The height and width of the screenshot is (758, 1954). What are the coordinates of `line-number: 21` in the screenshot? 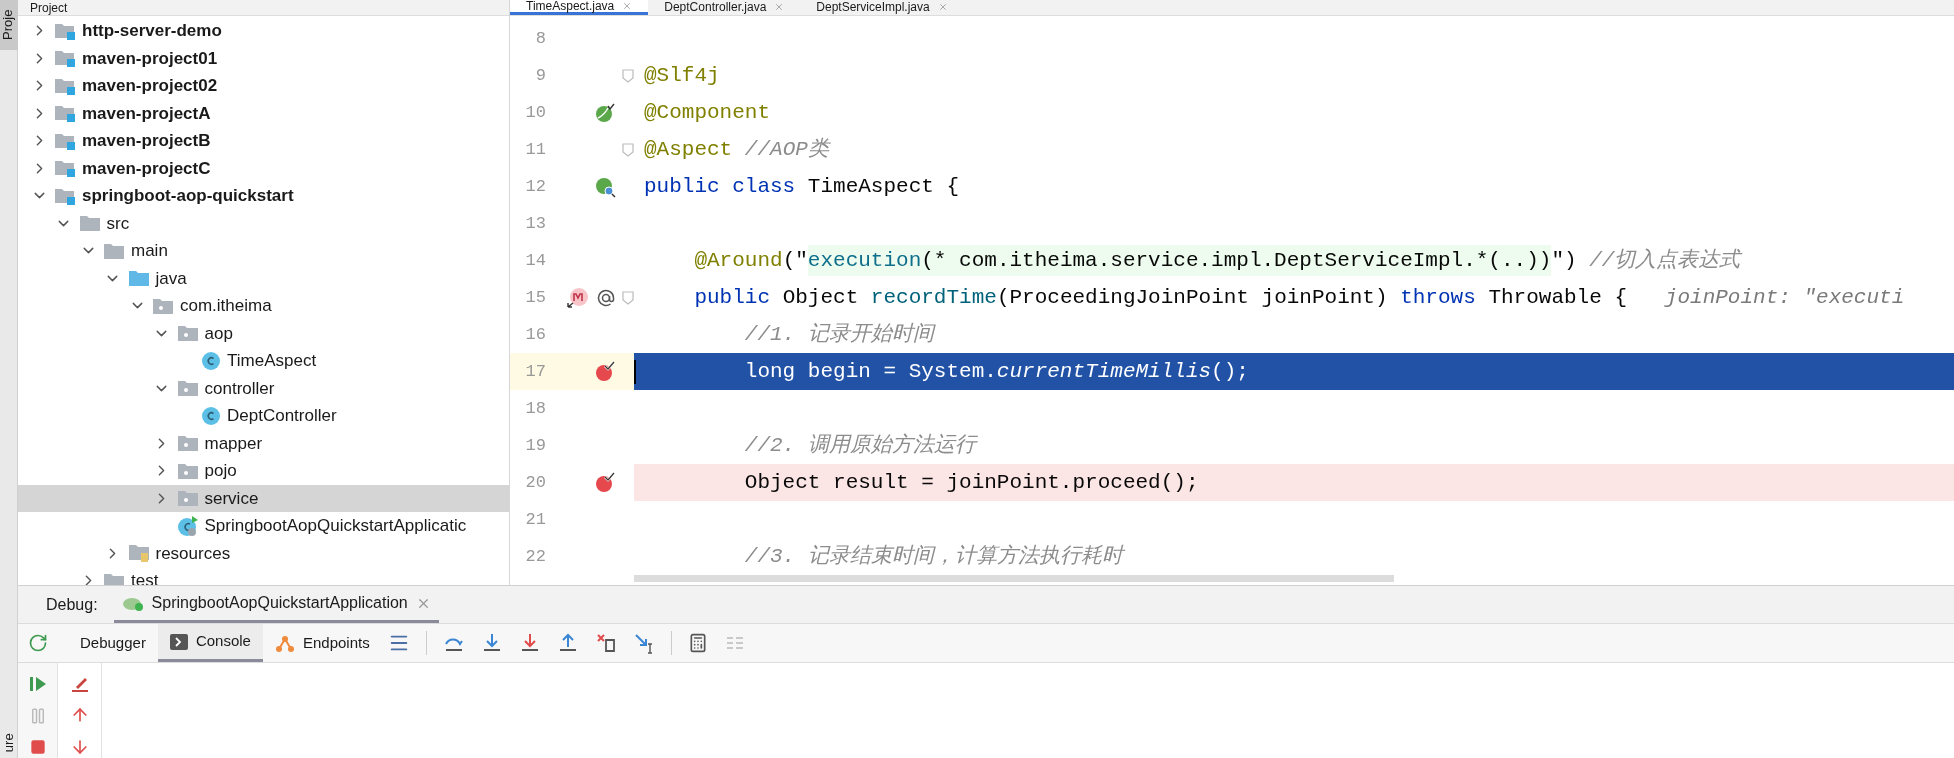 It's located at (535, 519).